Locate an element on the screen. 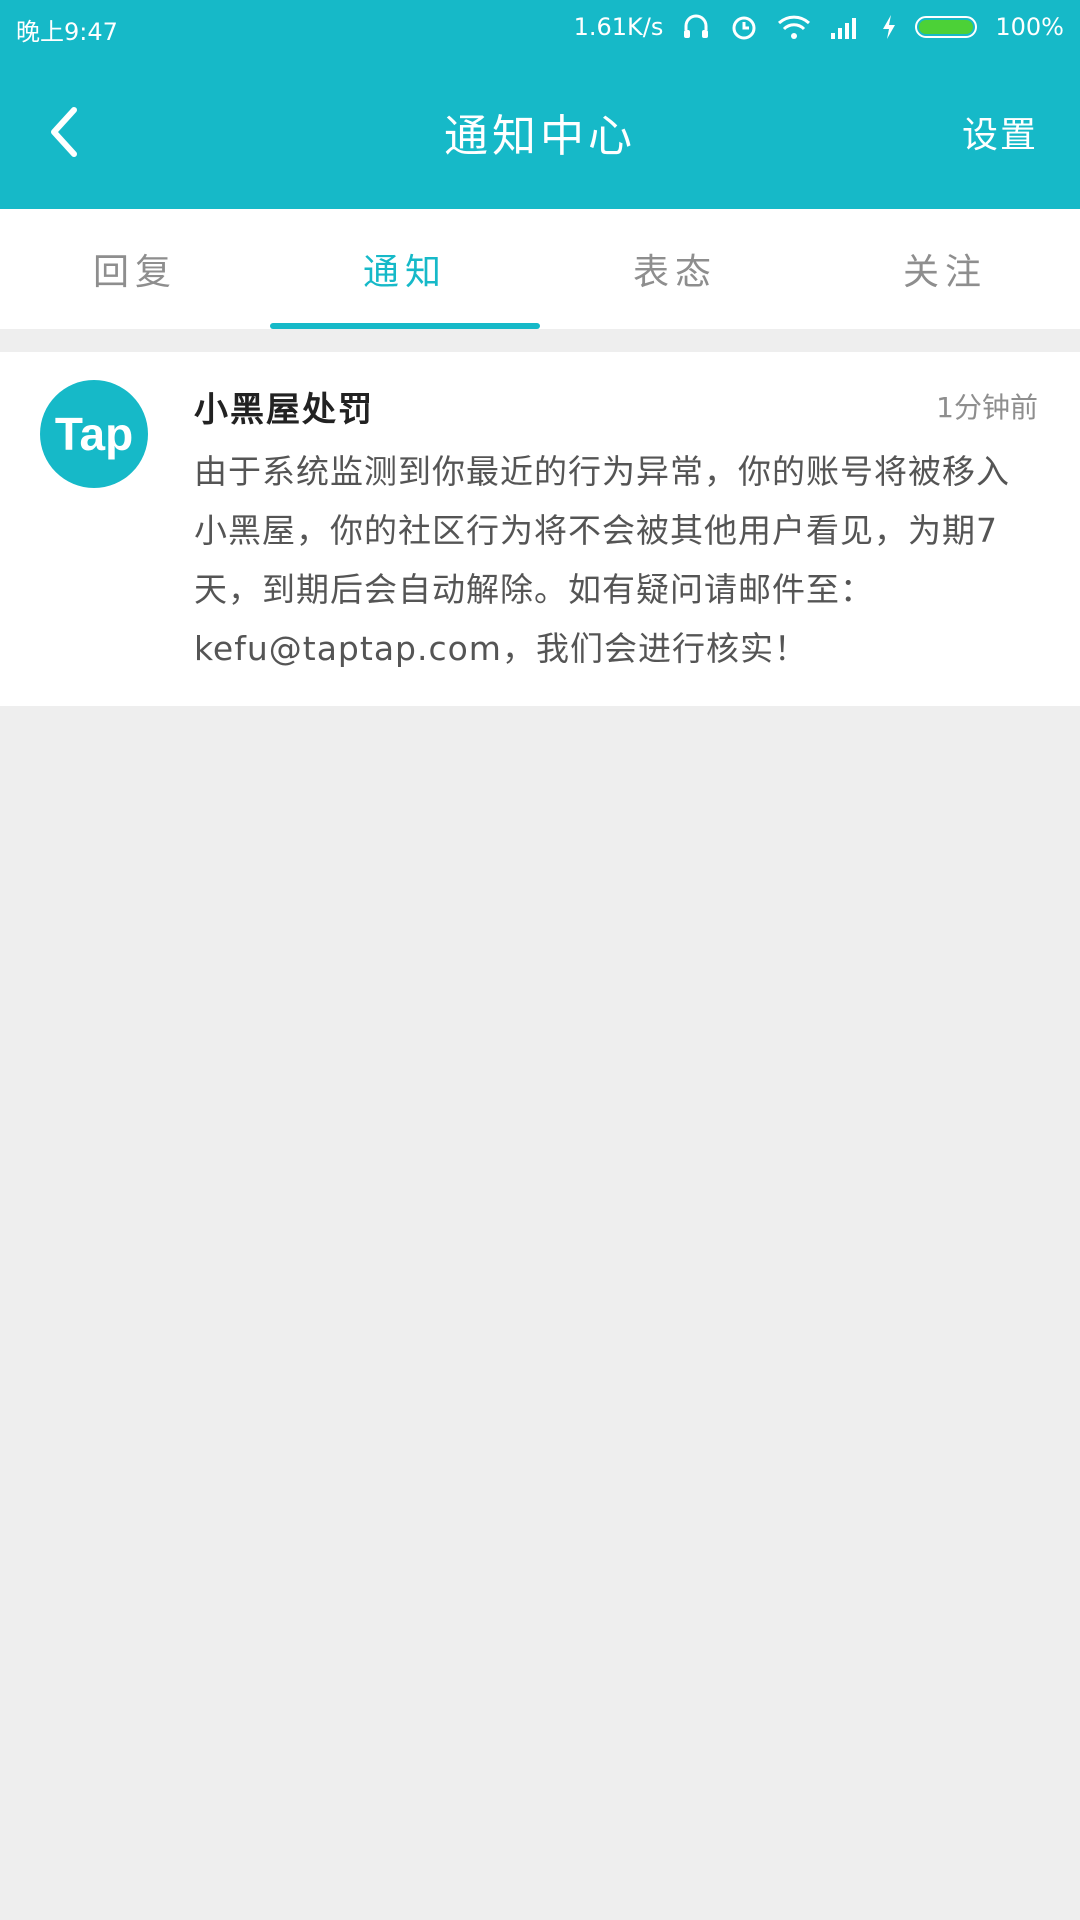  signal-icon is located at coordinates (844, 28).